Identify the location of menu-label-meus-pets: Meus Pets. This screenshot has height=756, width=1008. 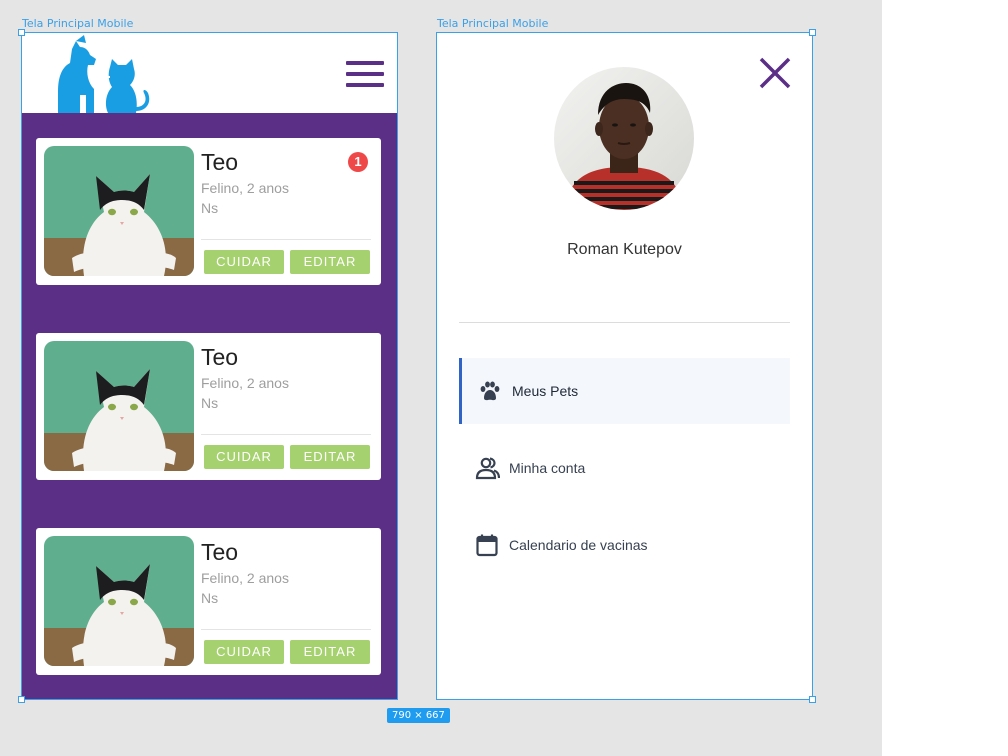
(545, 391).